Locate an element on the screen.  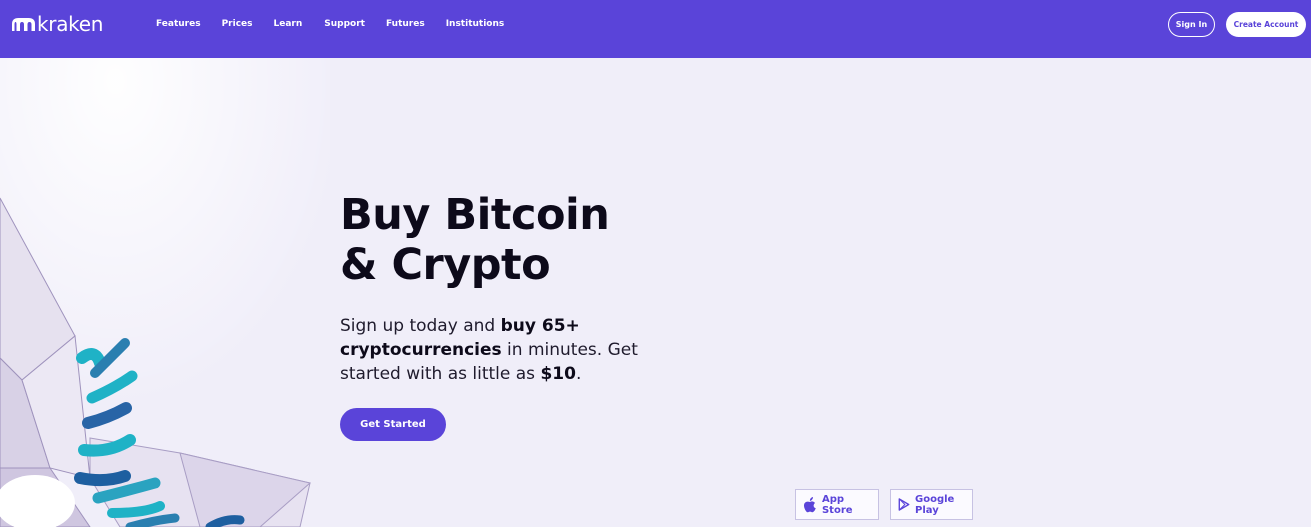
app-store-button: App Store is located at coordinates (837, 504).